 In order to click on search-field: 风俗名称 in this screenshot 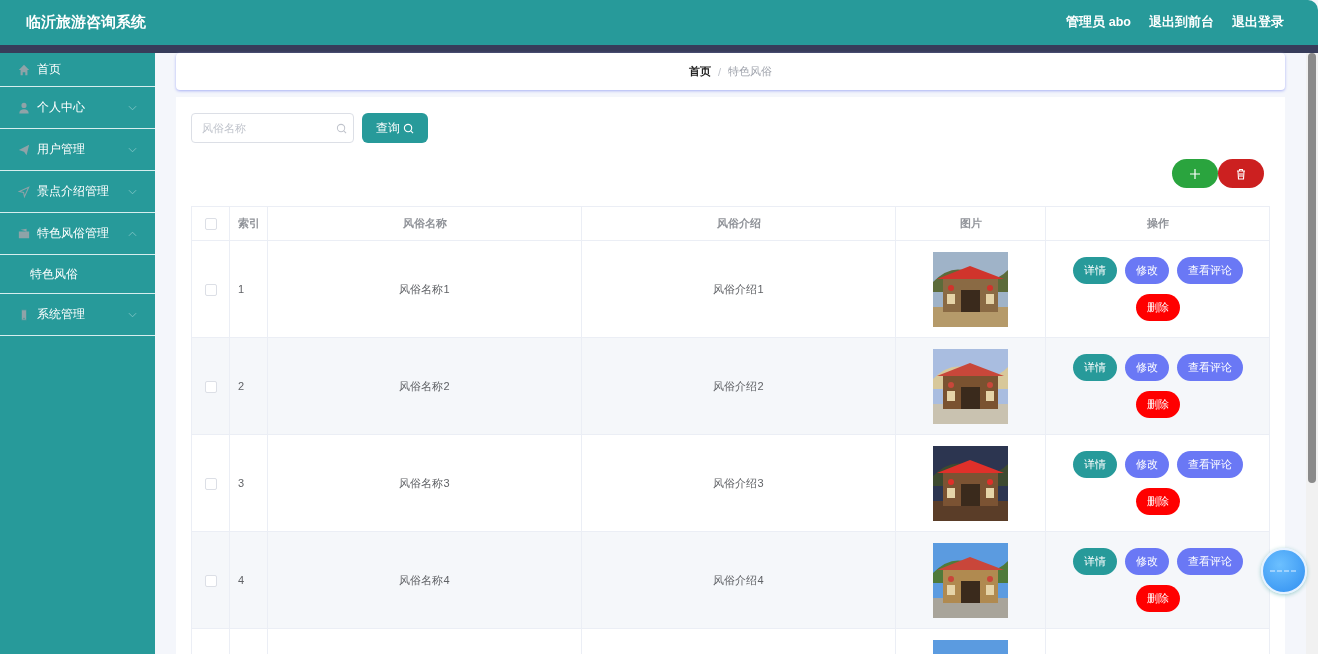, I will do `click(272, 128)`.